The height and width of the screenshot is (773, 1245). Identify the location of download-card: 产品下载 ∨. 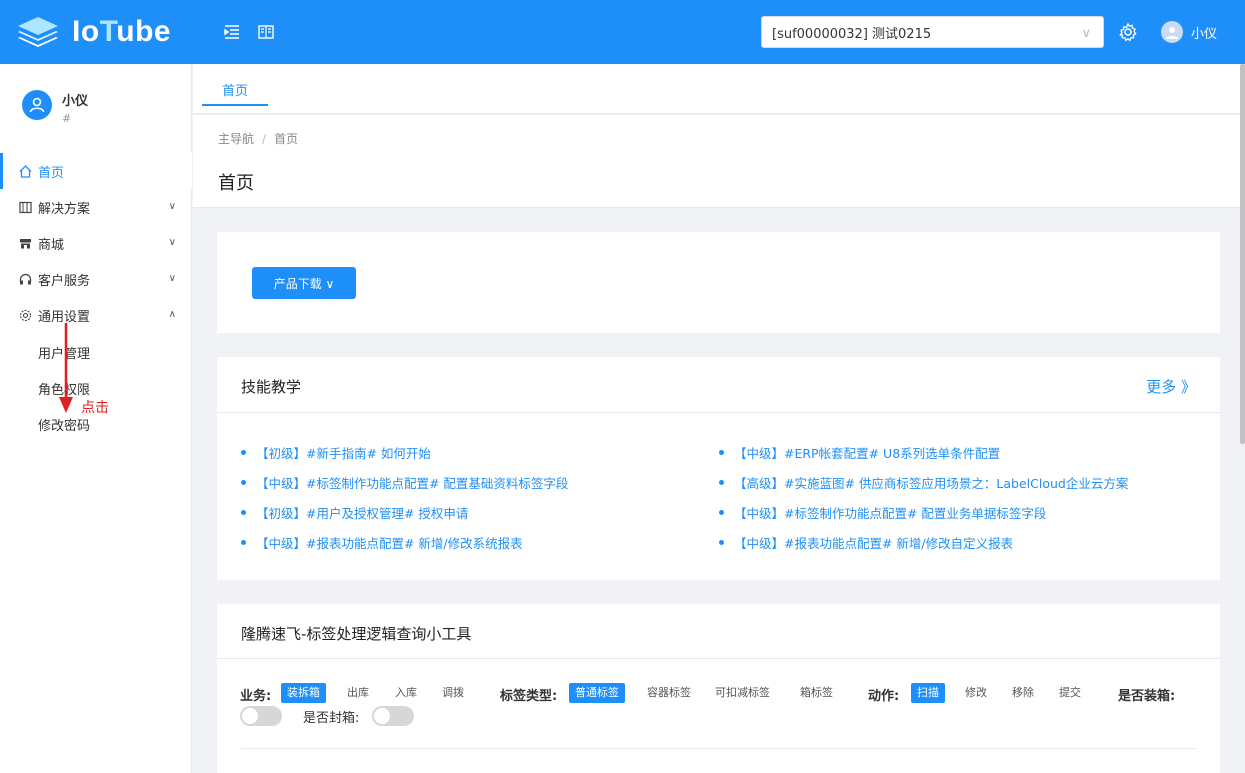
(718, 282).